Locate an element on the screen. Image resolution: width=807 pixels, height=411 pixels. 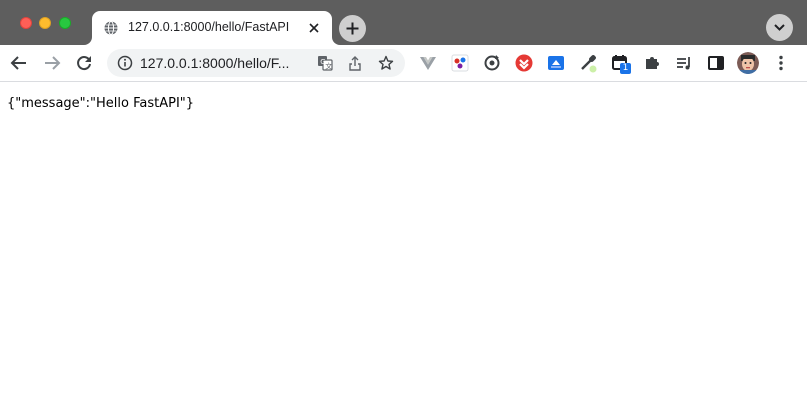
chevron-down-icon is located at coordinates (779, 27).